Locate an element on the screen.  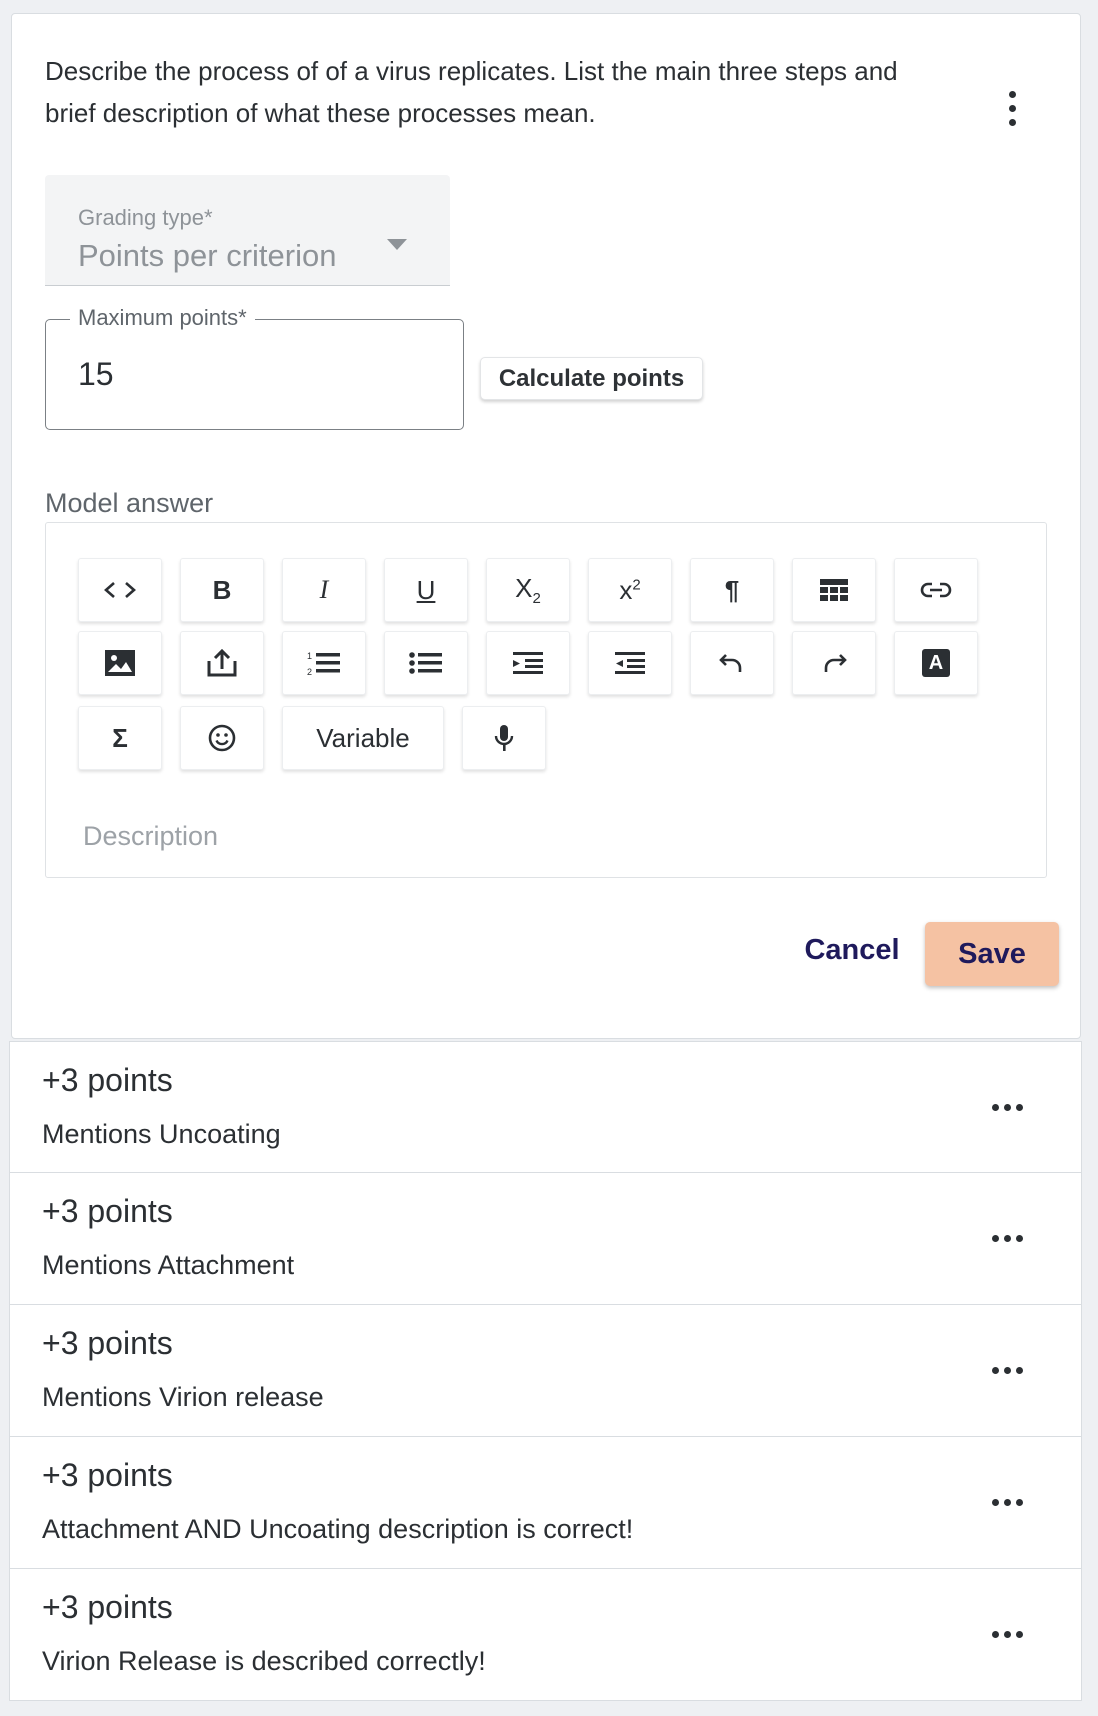
undo-icon is located at coordinates (730, 663).